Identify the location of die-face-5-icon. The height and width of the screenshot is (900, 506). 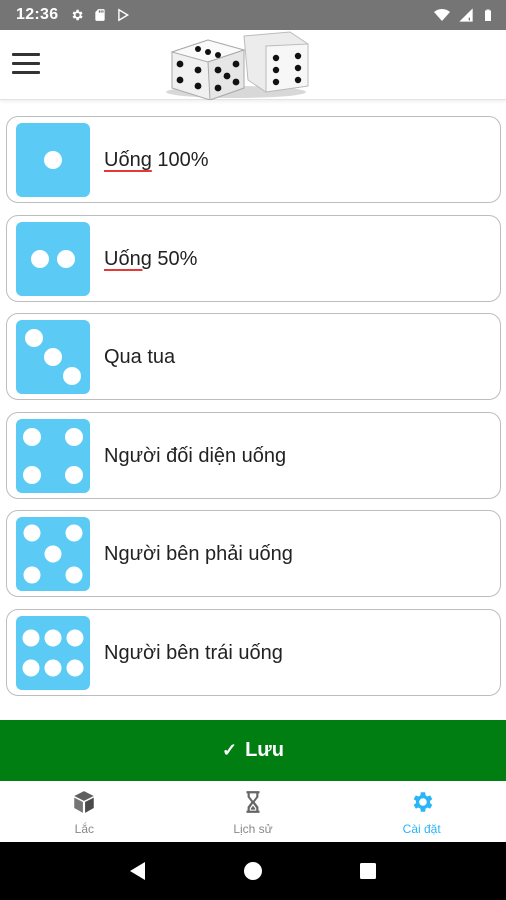
(53, 554).